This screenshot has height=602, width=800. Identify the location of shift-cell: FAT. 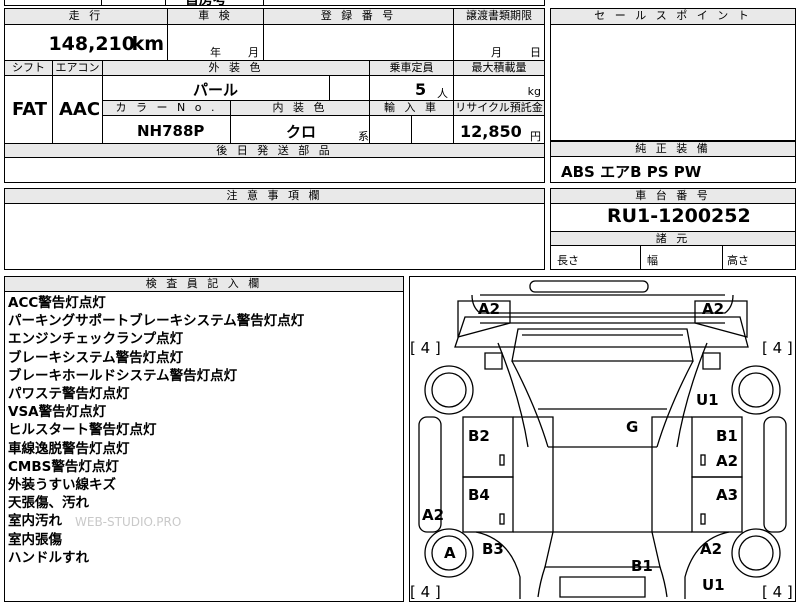
(29, 110).